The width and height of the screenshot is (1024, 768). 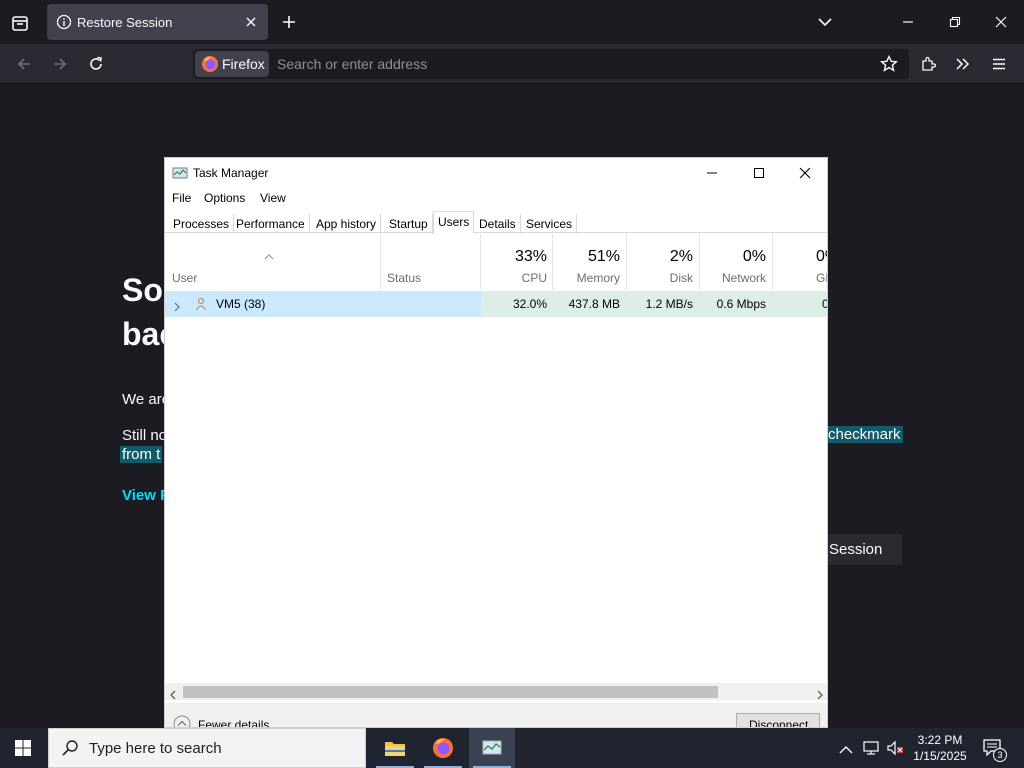 I want to click on scrollbar-thumb, so click(x=450, y=692).